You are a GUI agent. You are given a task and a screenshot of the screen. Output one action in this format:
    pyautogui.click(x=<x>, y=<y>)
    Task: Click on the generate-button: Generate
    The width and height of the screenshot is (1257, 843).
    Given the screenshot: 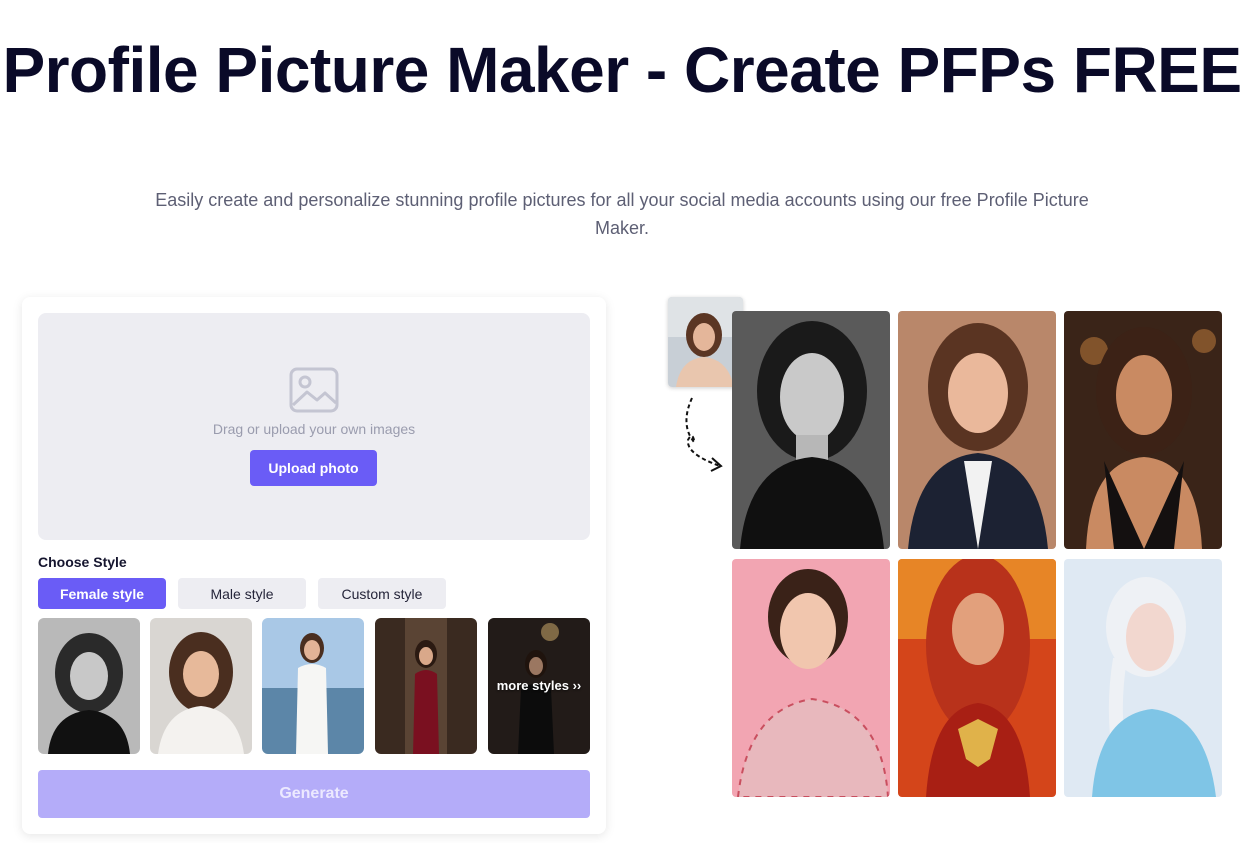 What is the action you would take?
    pyautogui.click(x=314, y=794)
    